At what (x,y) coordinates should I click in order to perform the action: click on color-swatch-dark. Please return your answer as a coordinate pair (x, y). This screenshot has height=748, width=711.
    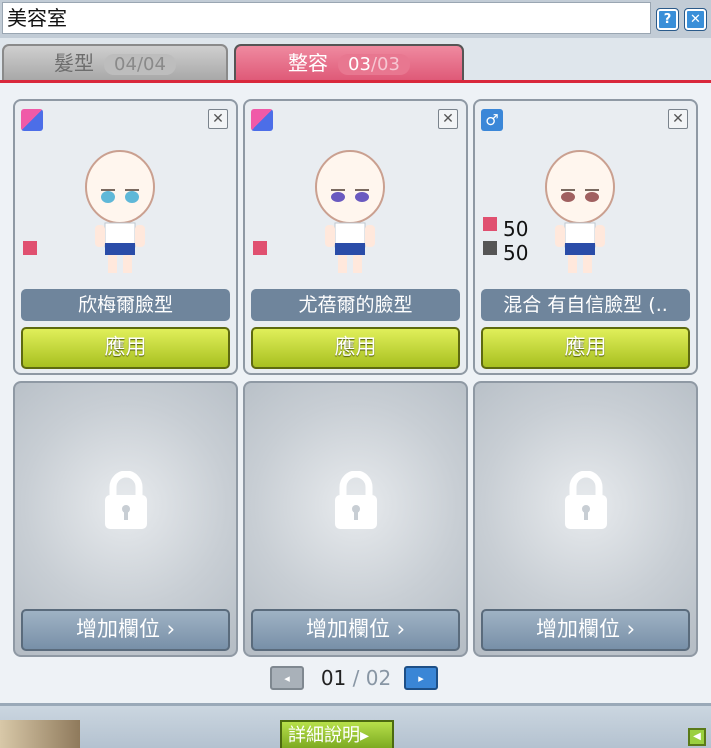
    Looking at the image, I should click on (490, 248).